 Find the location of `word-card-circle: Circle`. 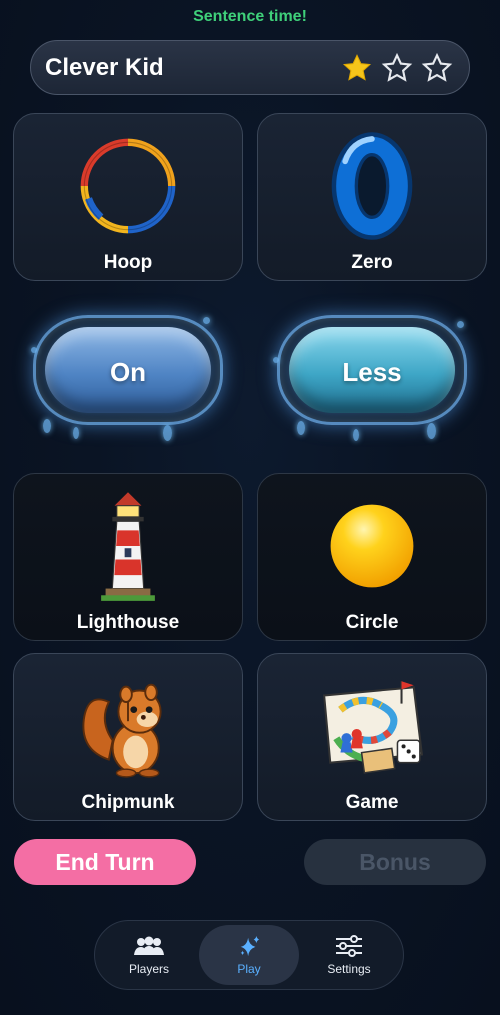

word-card-circle: Circle is located at coordinates (372, 557).